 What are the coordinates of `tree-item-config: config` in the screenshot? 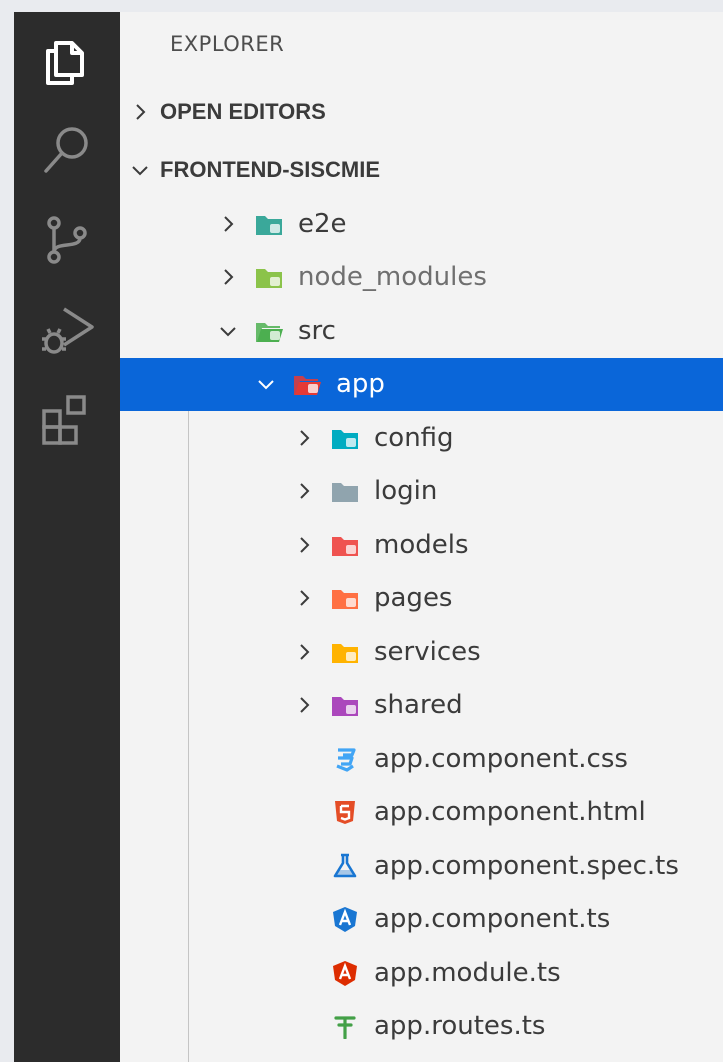 It's located at (421, 437).